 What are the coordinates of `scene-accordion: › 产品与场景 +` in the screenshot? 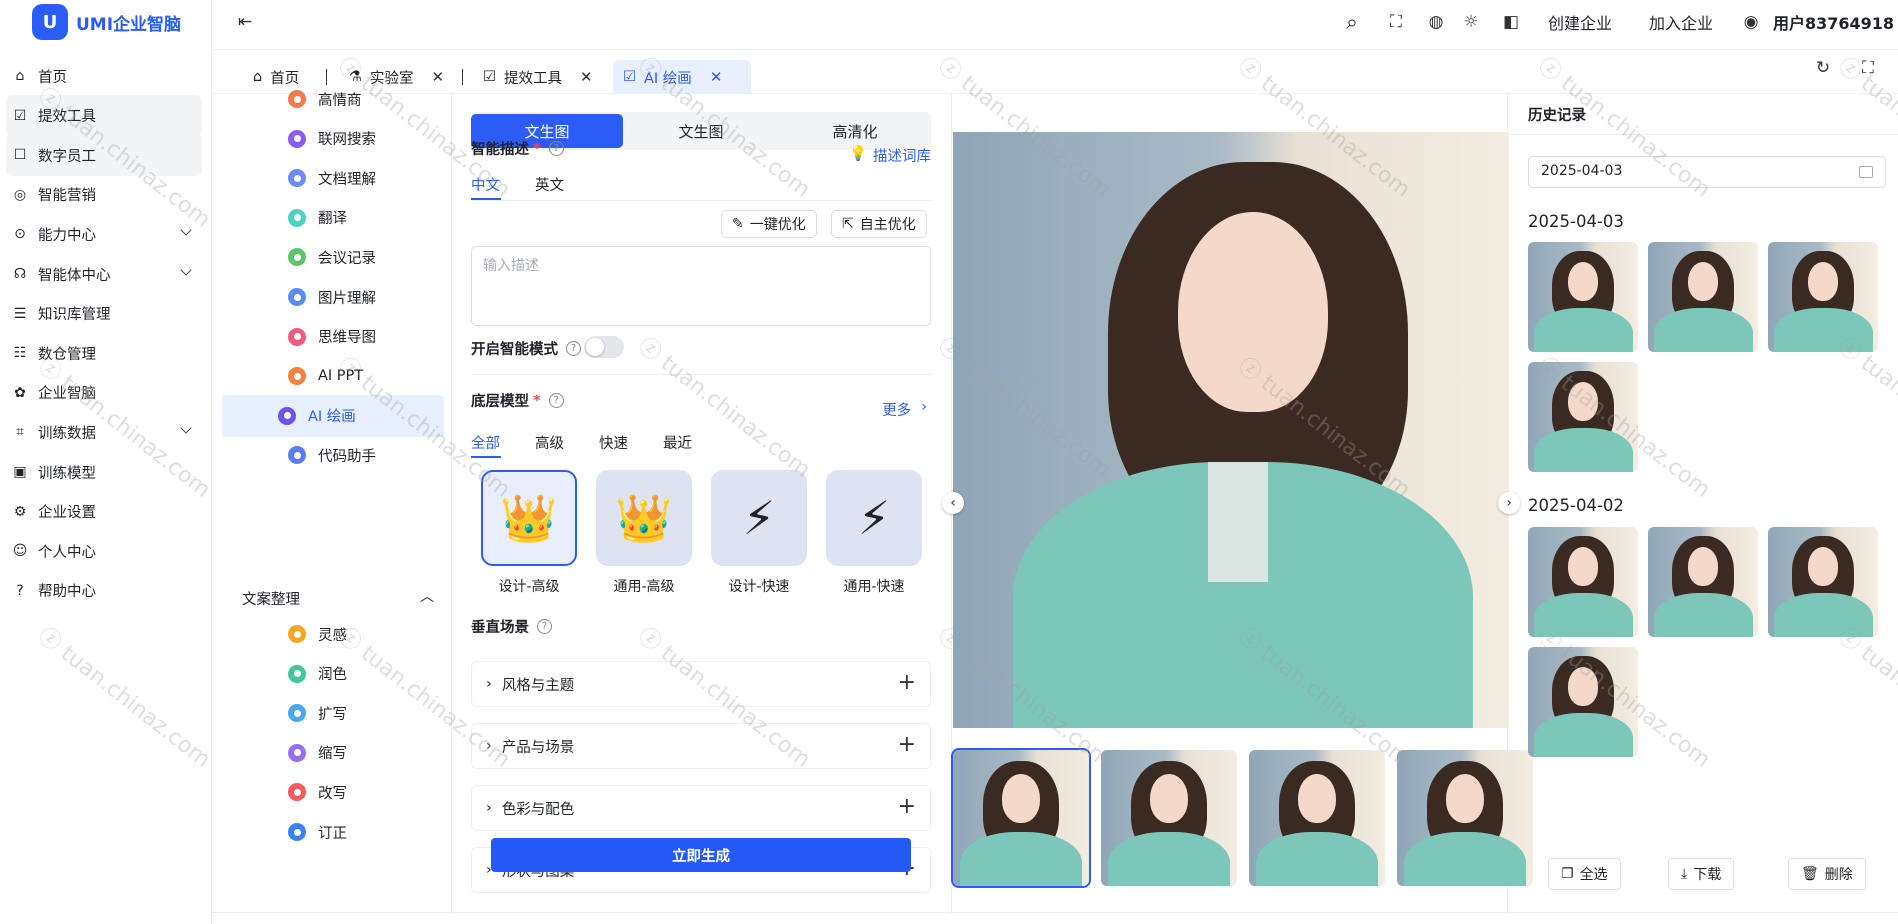 It's located at (701, 746).